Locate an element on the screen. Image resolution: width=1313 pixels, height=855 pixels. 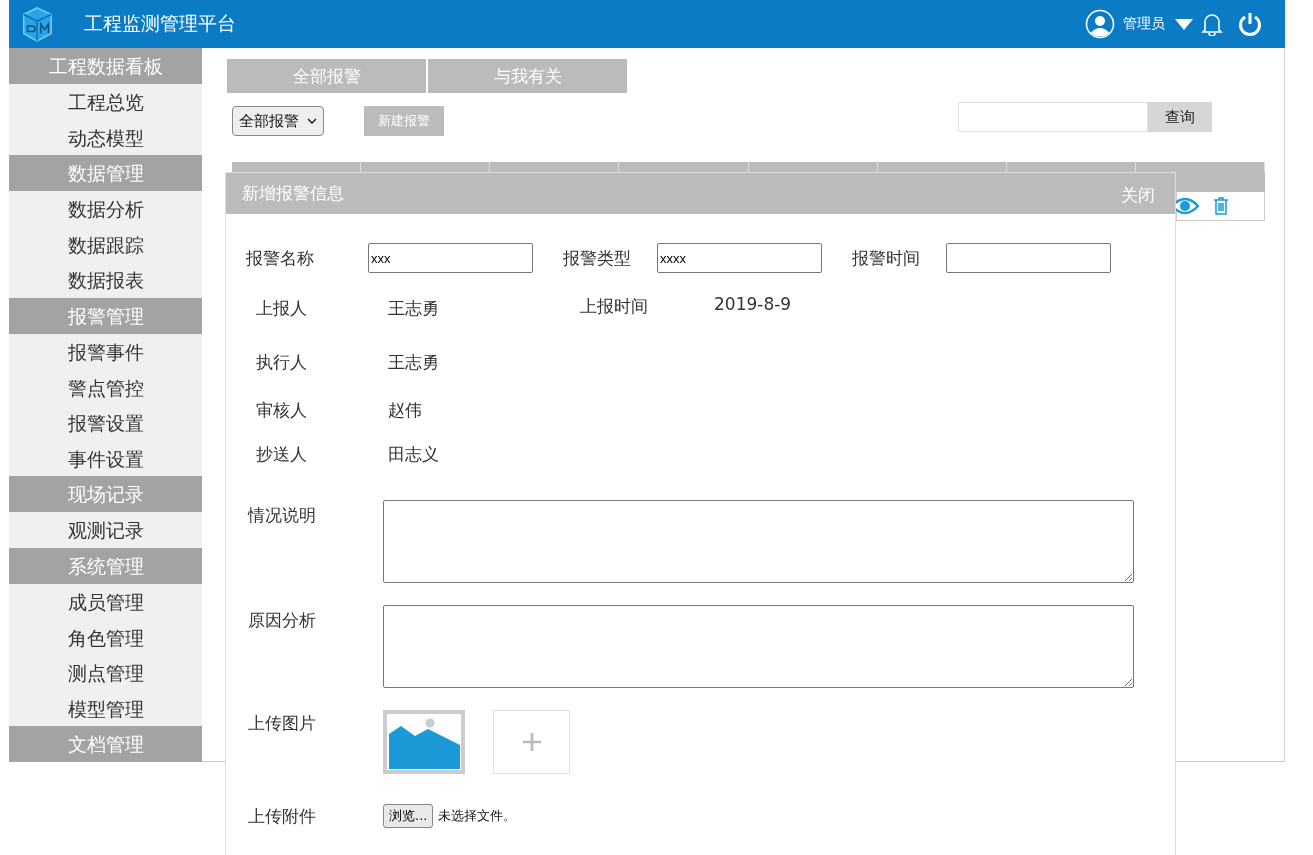
field-label: 原因分析 is located at coordinates (282, 620).